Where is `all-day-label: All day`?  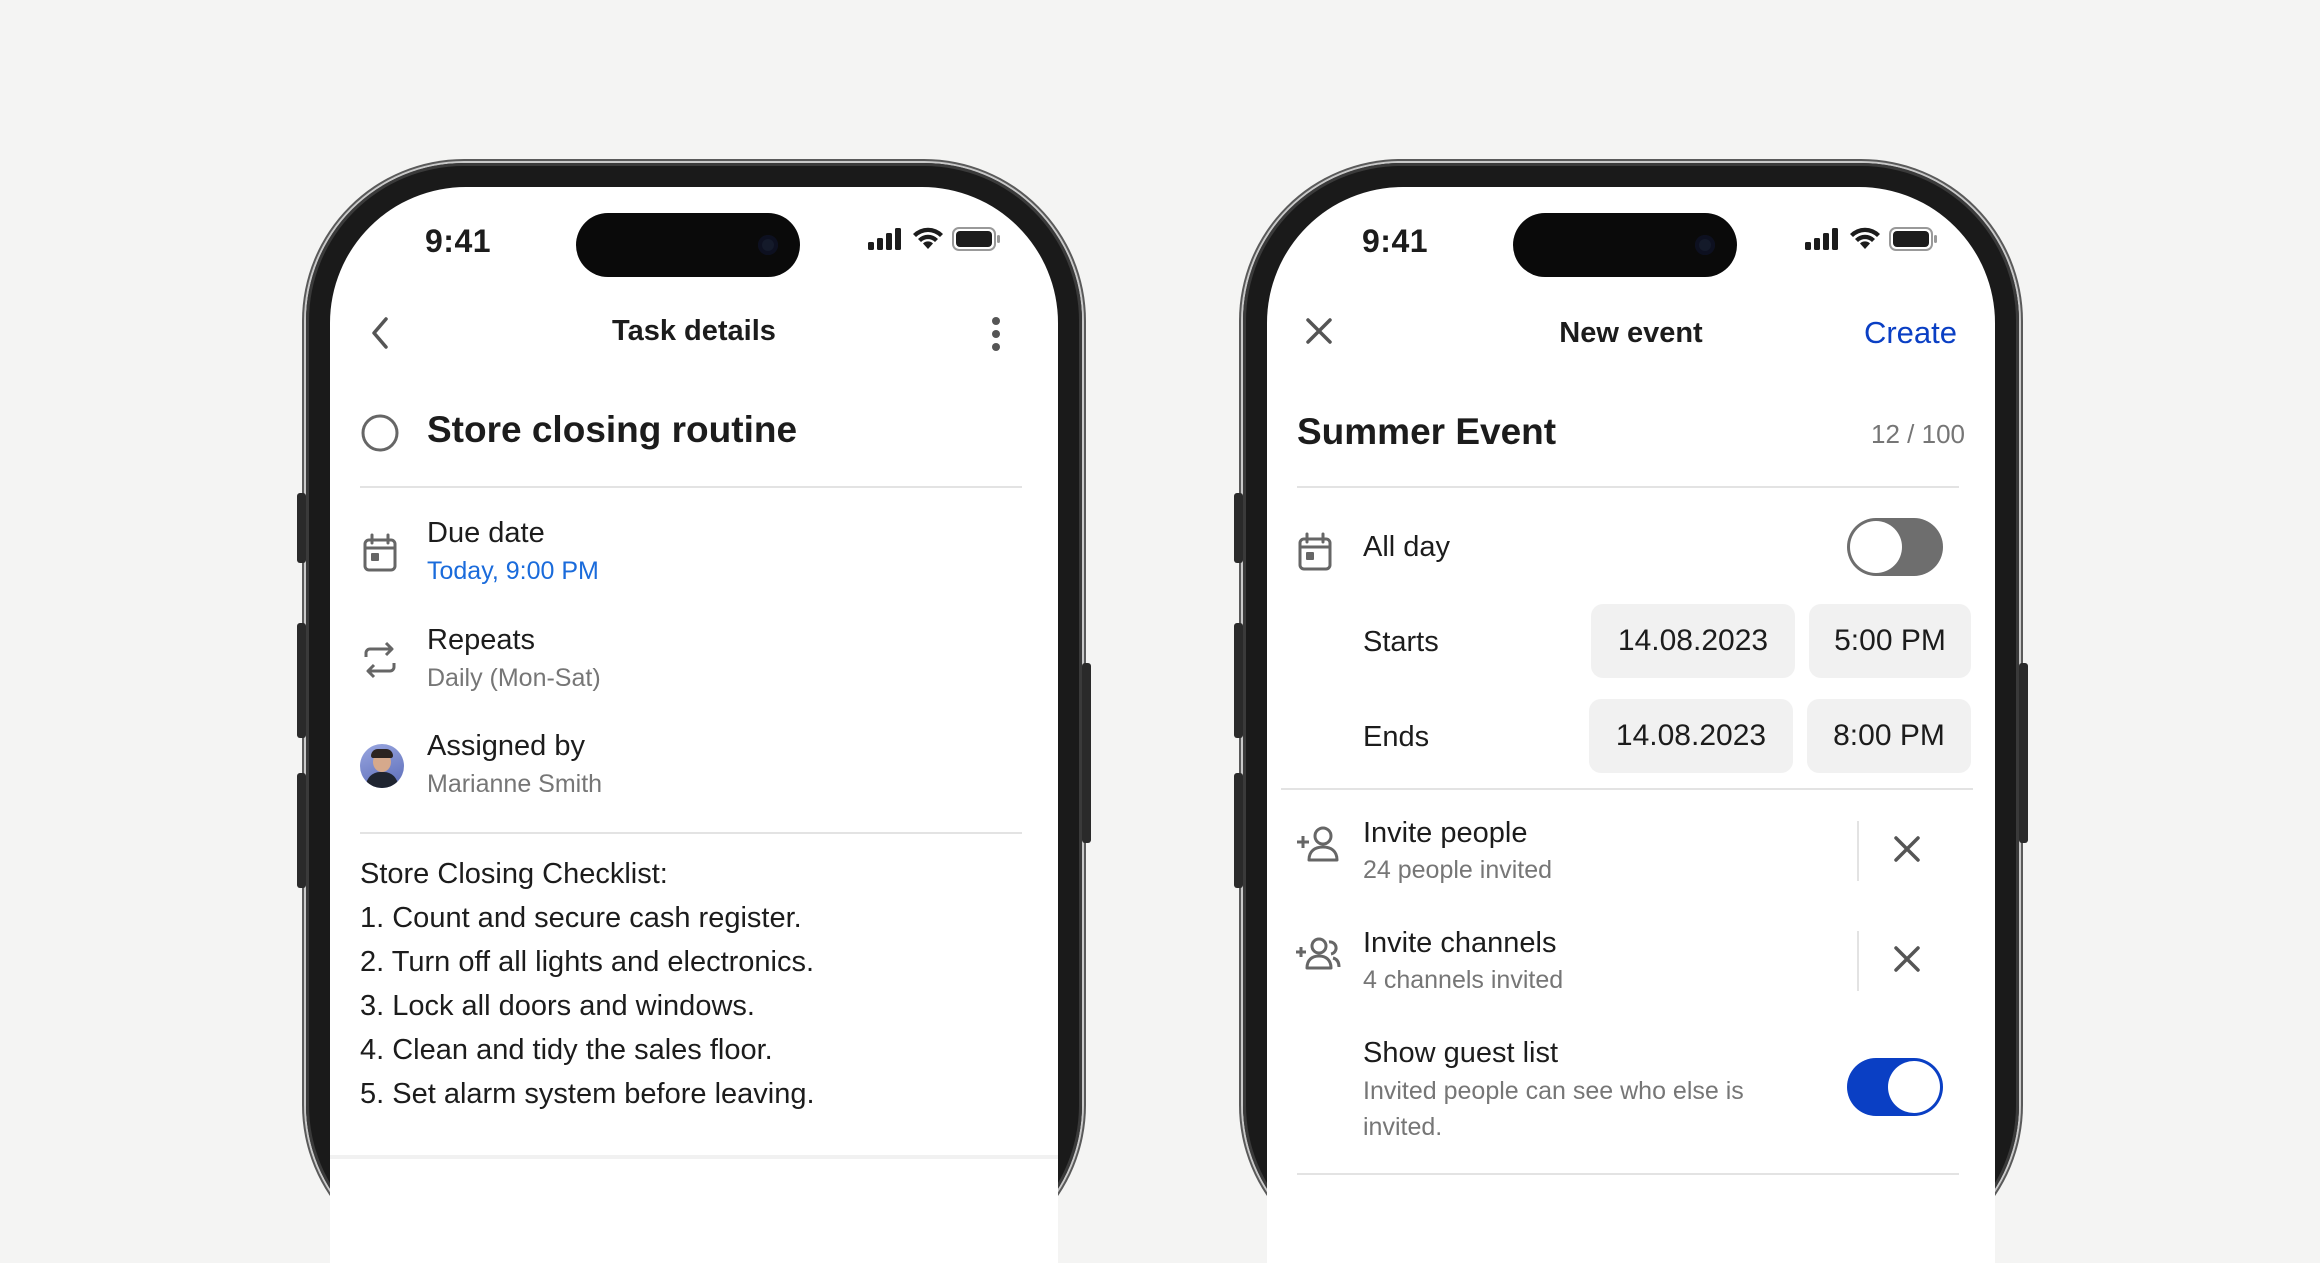 all-day-label: All day is located at coordinates (1407, 547).